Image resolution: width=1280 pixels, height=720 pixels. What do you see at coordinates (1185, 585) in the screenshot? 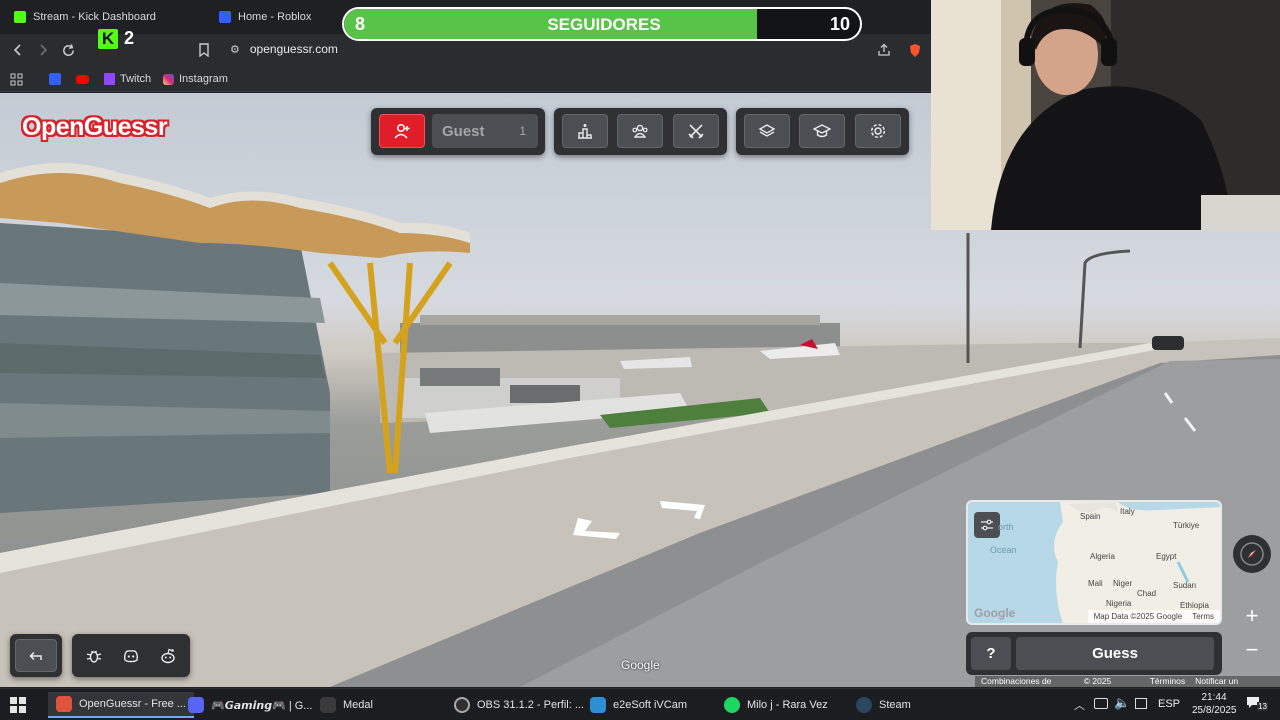
I see `map-label: Sudan` at bounding box center [1185, 585].